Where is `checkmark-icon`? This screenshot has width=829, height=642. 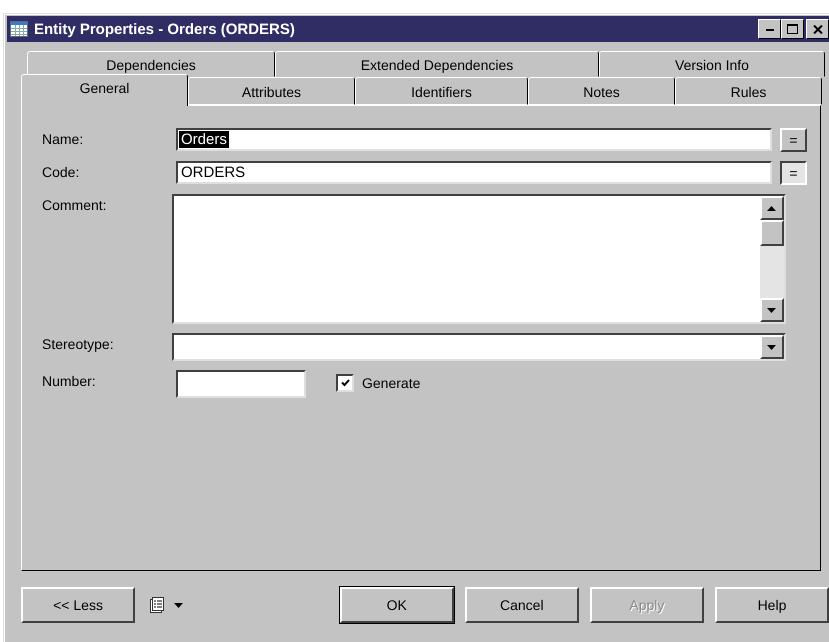 checkmark-icon is located at coordinates (345, 383).